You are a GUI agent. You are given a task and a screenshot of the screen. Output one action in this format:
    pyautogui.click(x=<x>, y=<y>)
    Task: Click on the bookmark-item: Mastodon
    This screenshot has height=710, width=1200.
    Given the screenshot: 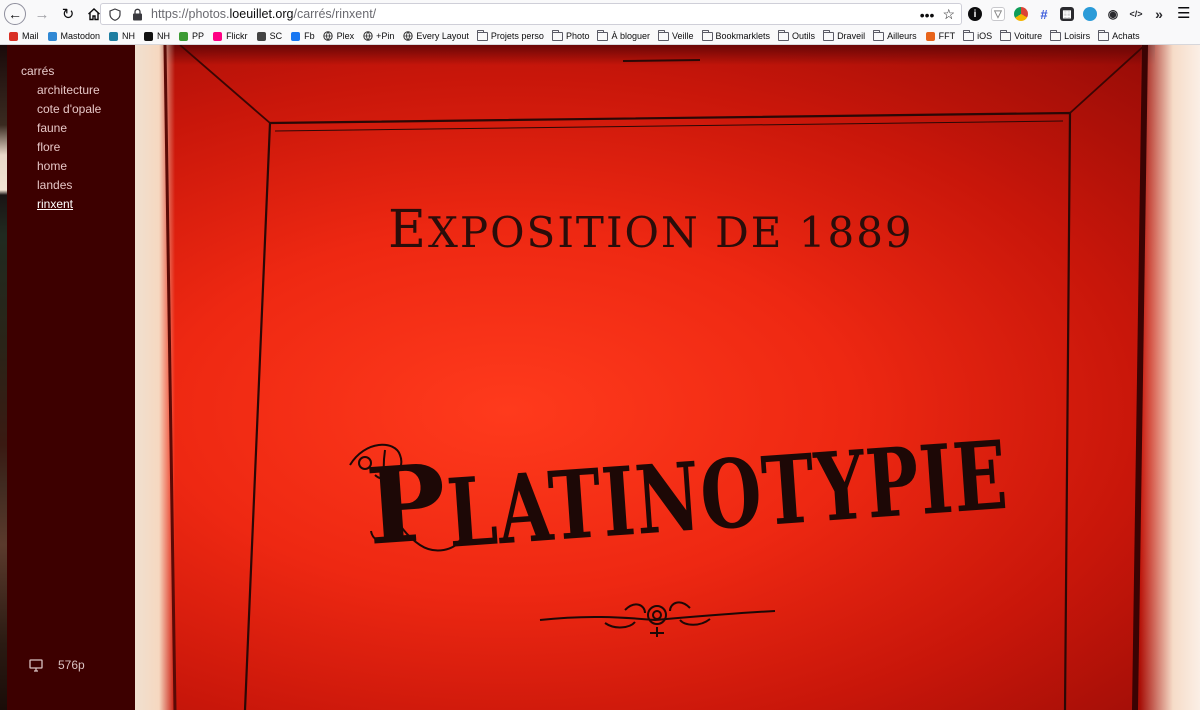 What is the action you would take?
    pyautogui.click(x=74, y=36)
    